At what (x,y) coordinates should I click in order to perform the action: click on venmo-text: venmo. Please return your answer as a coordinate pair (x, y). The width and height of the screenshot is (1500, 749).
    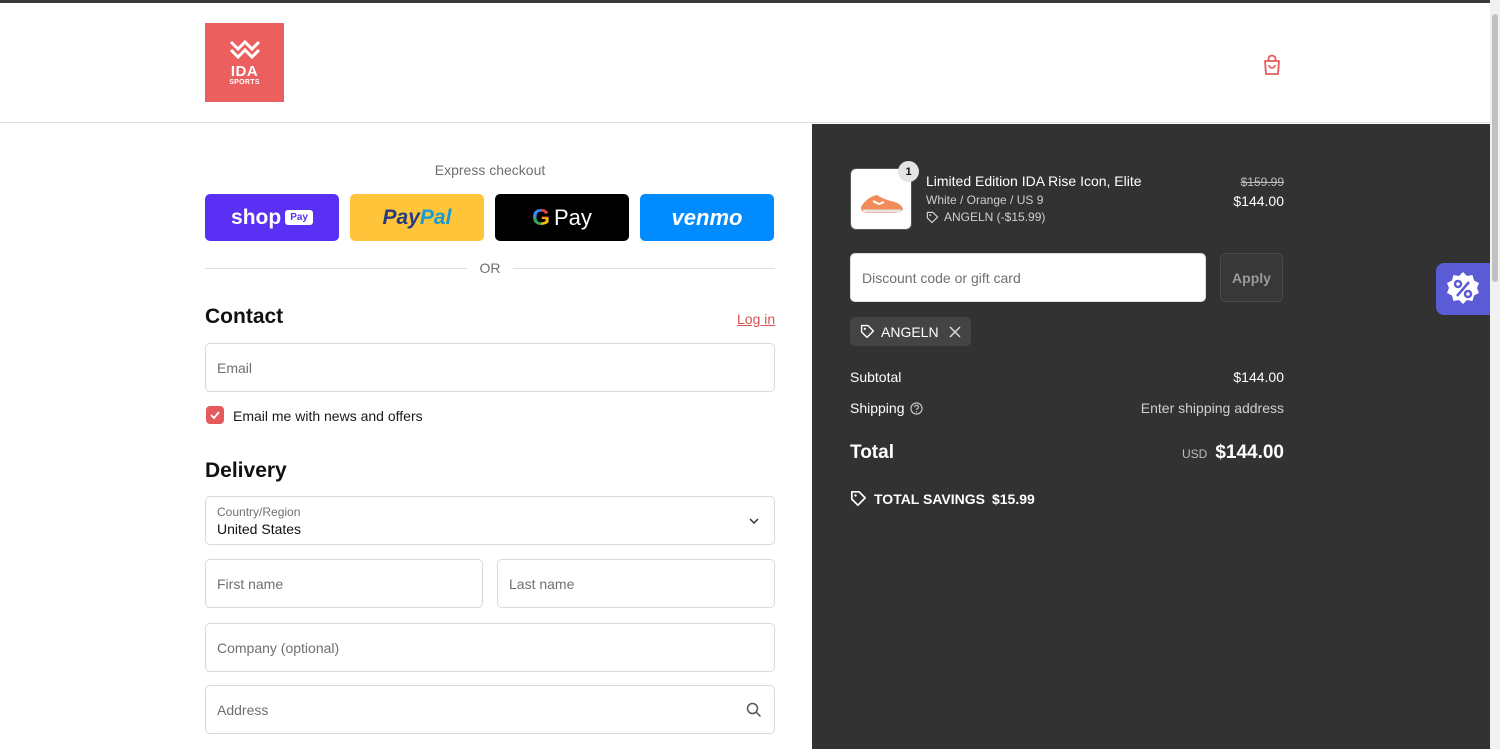
    Looking at the image, I should click on (707, 217).